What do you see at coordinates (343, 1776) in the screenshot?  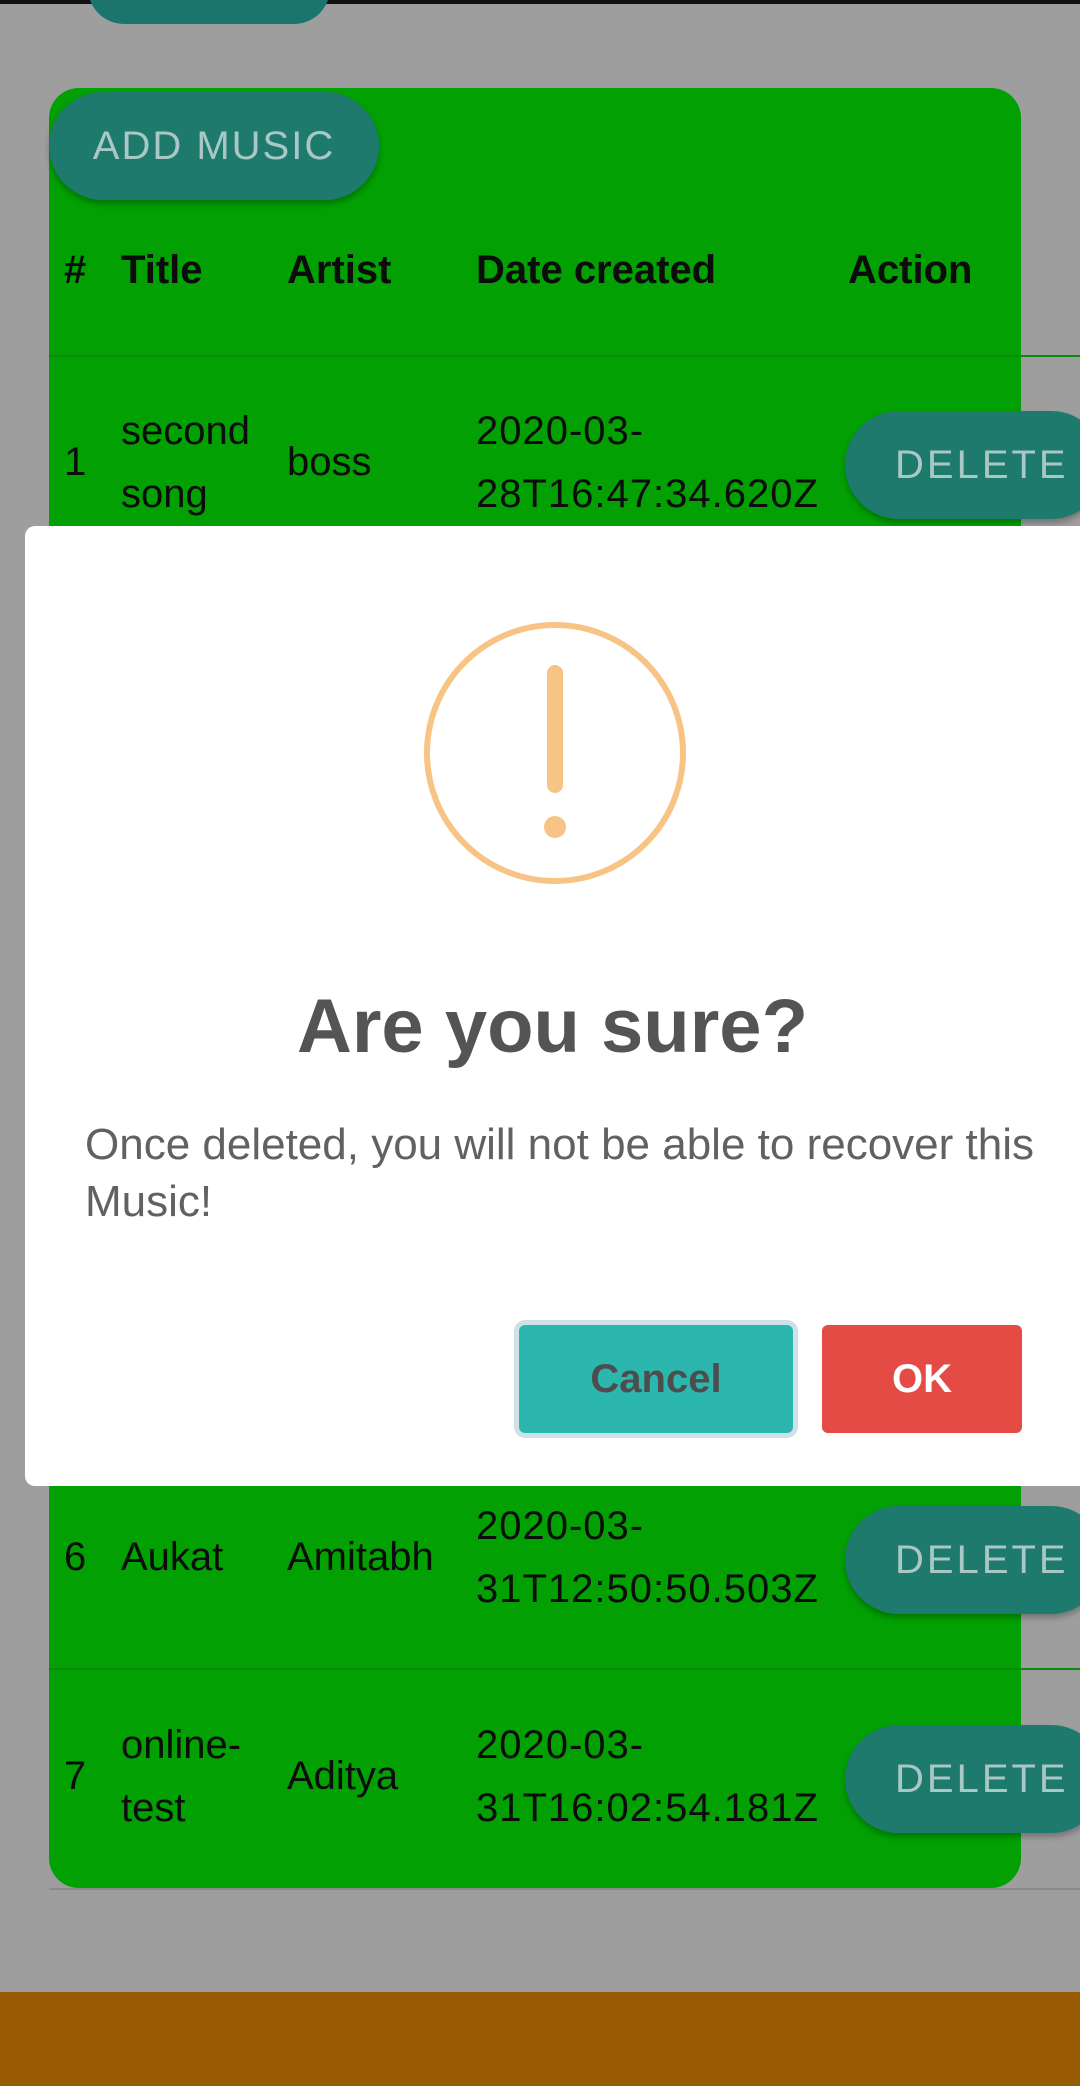 I see `row-artist: Aditya` at bounding box center [343, 1776].